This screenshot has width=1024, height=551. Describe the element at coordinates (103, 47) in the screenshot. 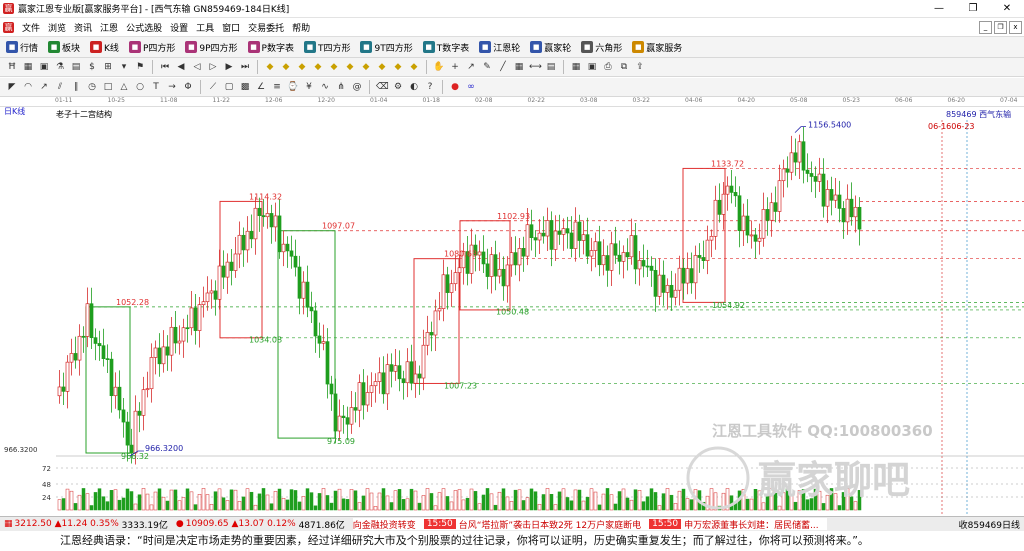

I see `toolbar-button-2: ■ K线` at that location.